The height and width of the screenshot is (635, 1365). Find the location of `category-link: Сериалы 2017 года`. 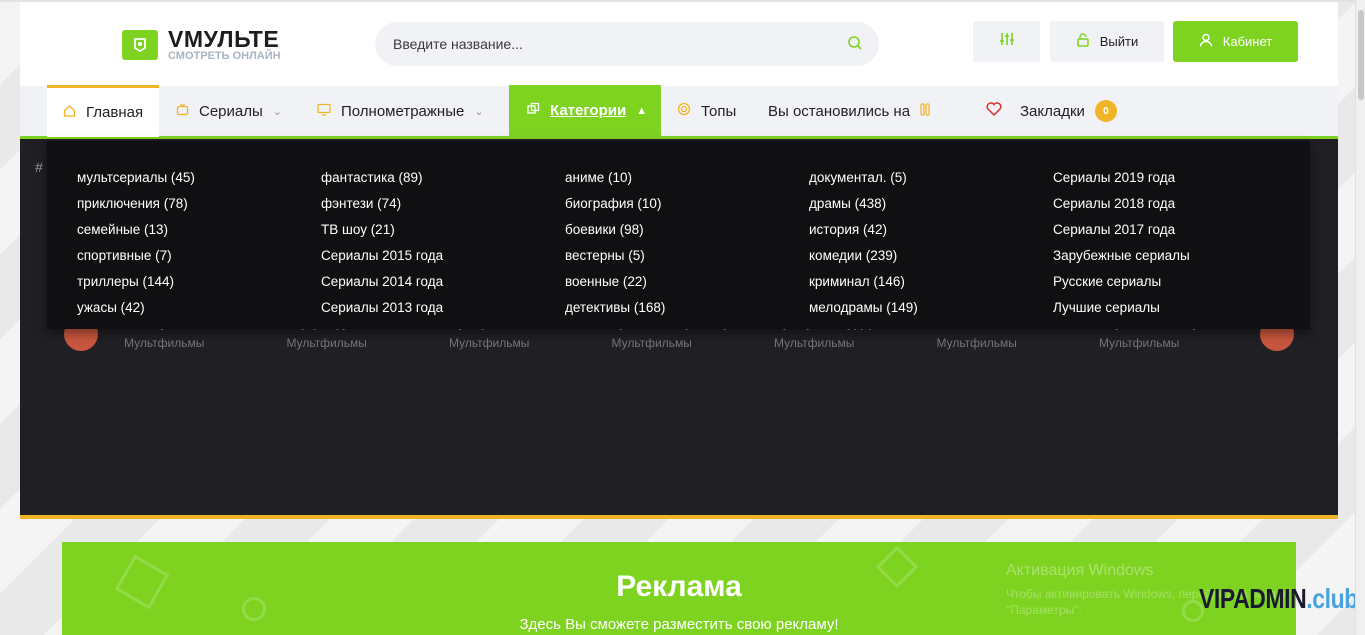

category-link: Сериалы 2017 года is located at coordinates (1121, 235).